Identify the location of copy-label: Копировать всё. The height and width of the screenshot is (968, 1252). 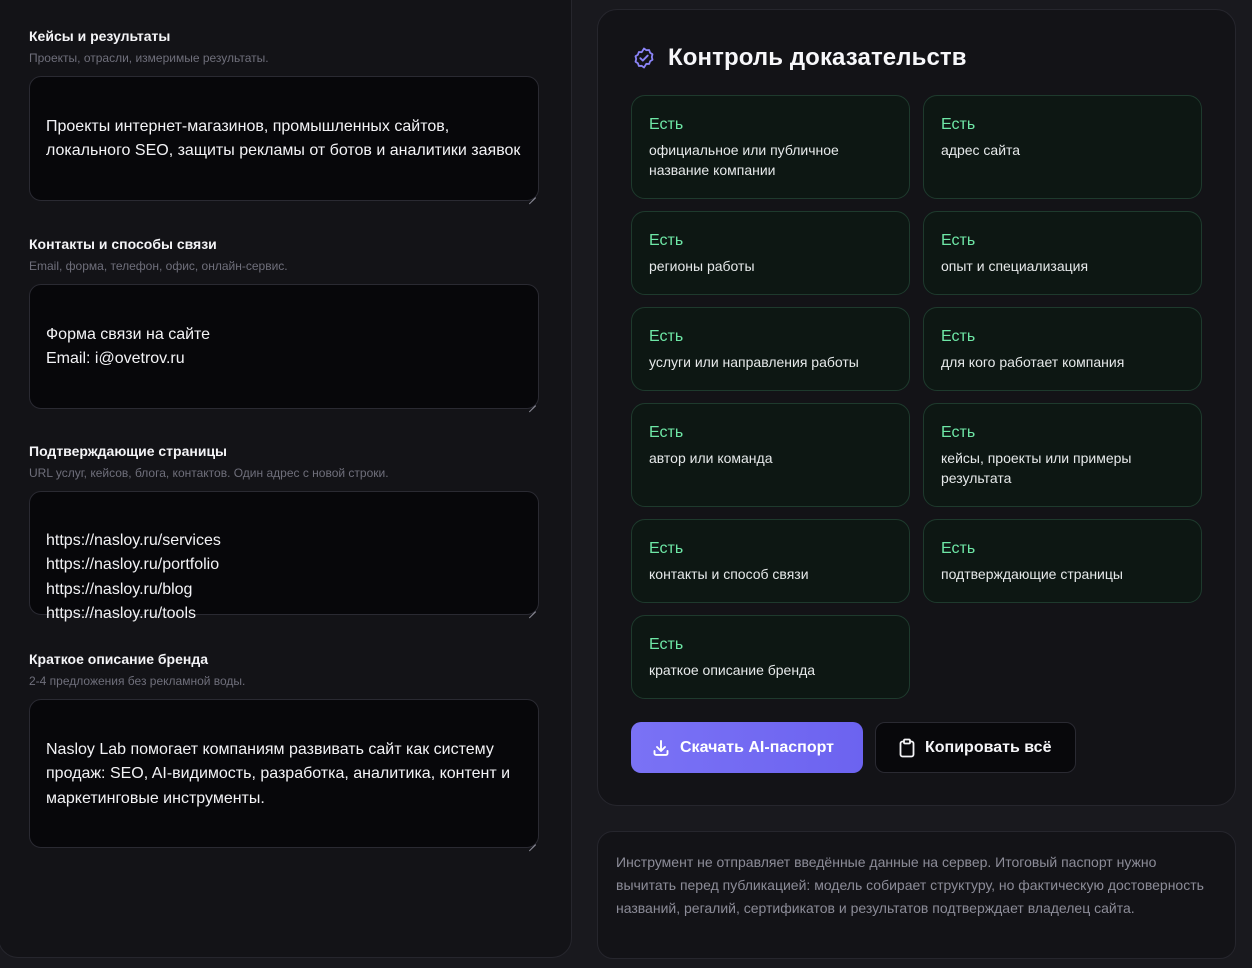
(988, 747).